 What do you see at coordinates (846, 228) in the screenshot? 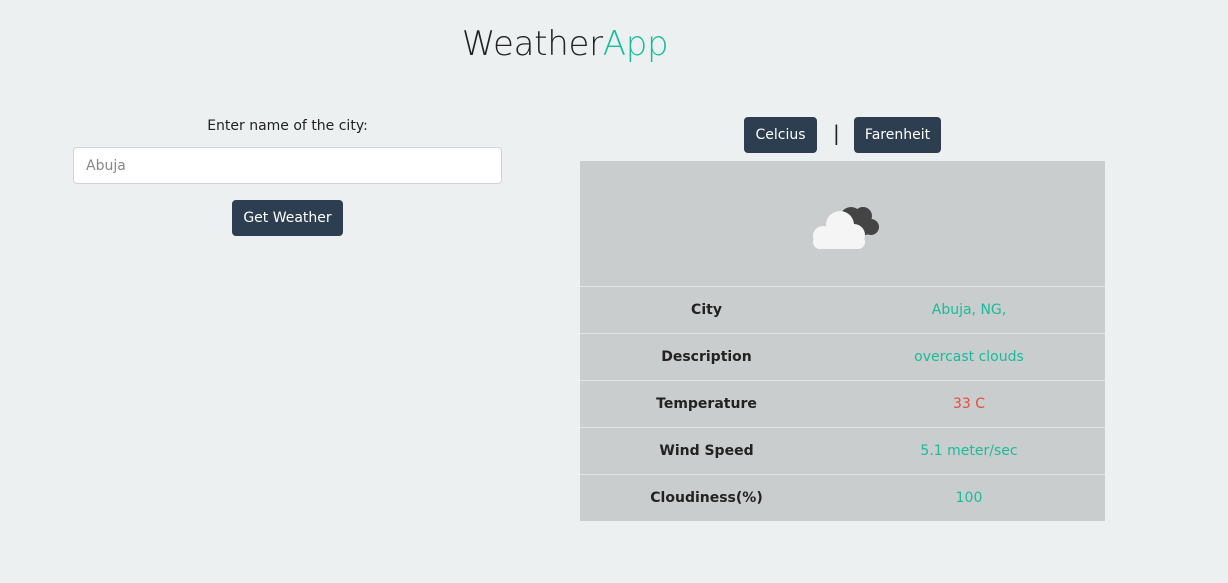
I see `overcast-clouds-icon` at bounding box center [846, 228].